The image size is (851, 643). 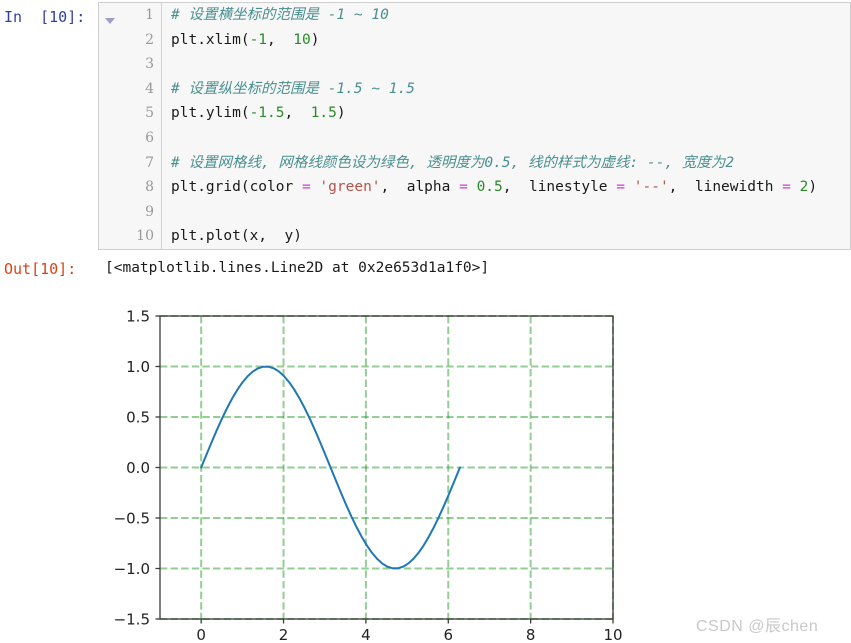 What do you see at coordinates (559, 187) in the screenshot?
I see `code-token: , linestyle` at bounding box center [559, 187].